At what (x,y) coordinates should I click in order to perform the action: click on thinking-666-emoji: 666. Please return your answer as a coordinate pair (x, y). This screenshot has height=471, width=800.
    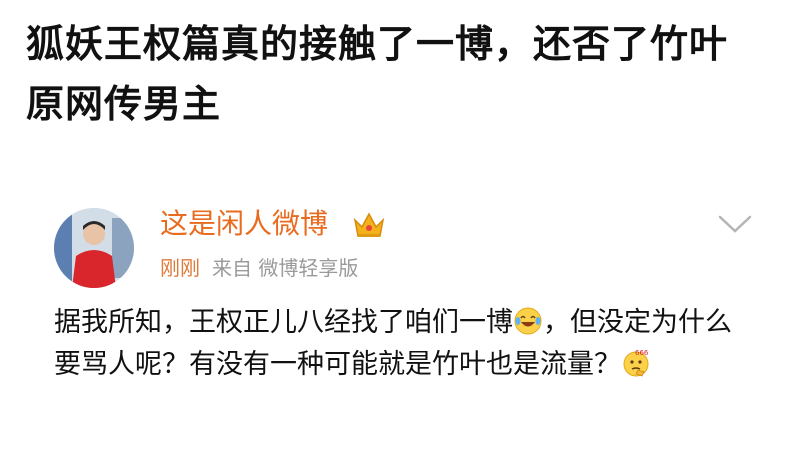
    Looking at the image, I should click on (636, 363).